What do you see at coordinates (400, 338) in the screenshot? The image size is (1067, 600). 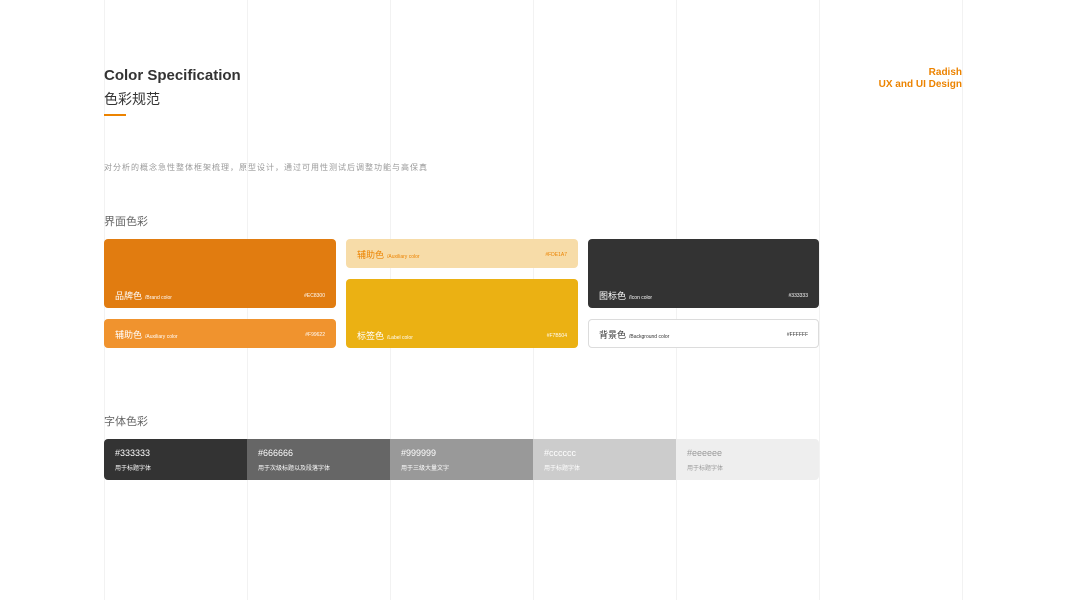 I see `swatch-english-name: /Label color` at bounding box center [400, 338].